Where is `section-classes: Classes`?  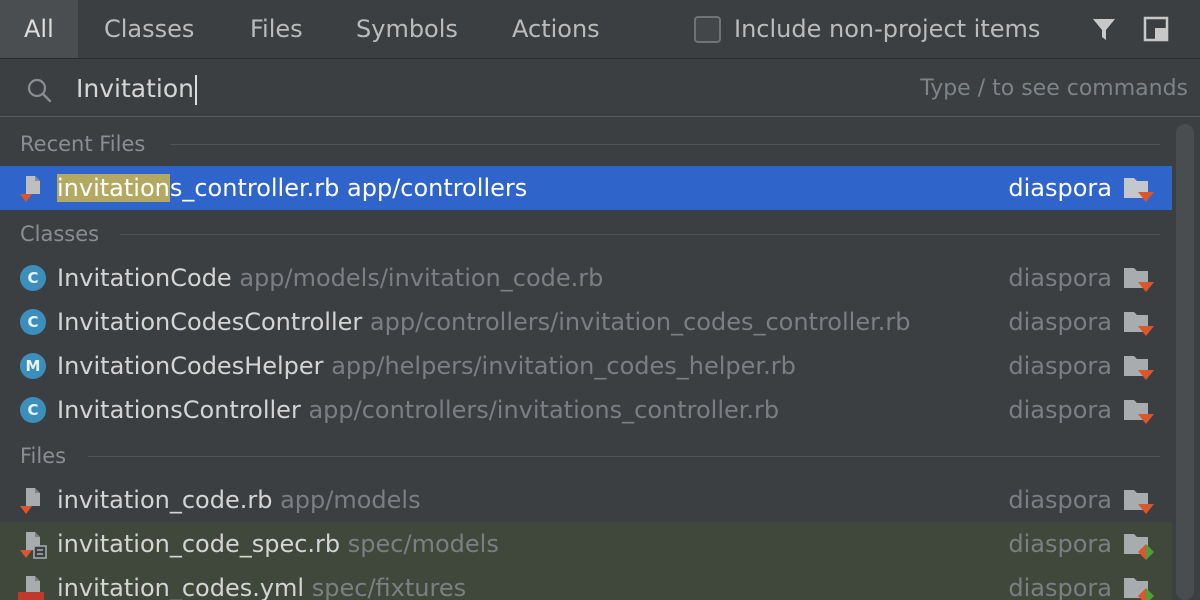 section-classes: Classes is located at coordinates (60, 234).